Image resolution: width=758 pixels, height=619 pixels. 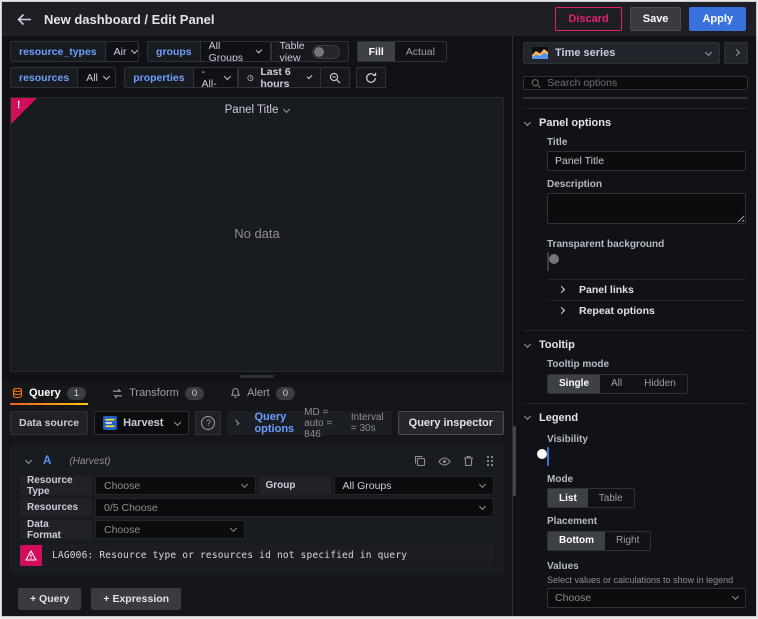 What do you see at coordinates (175, 485) in the screenshot?
I see `resource-type-select: Choose` at bounding box center [175, 485].